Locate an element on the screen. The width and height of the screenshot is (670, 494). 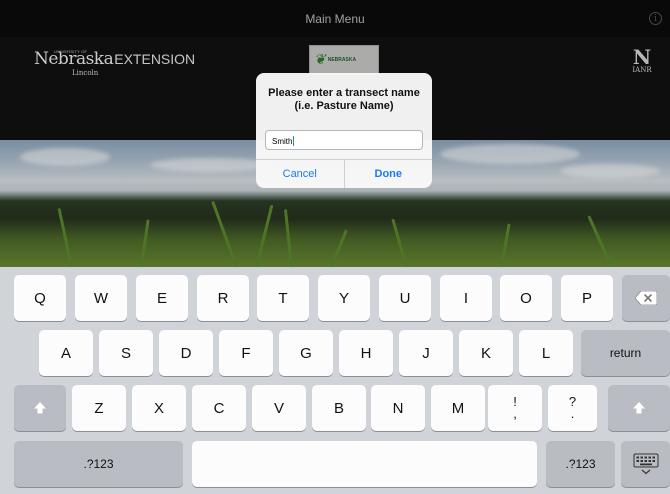
shift-key-left is located at coordinates (40, 408).